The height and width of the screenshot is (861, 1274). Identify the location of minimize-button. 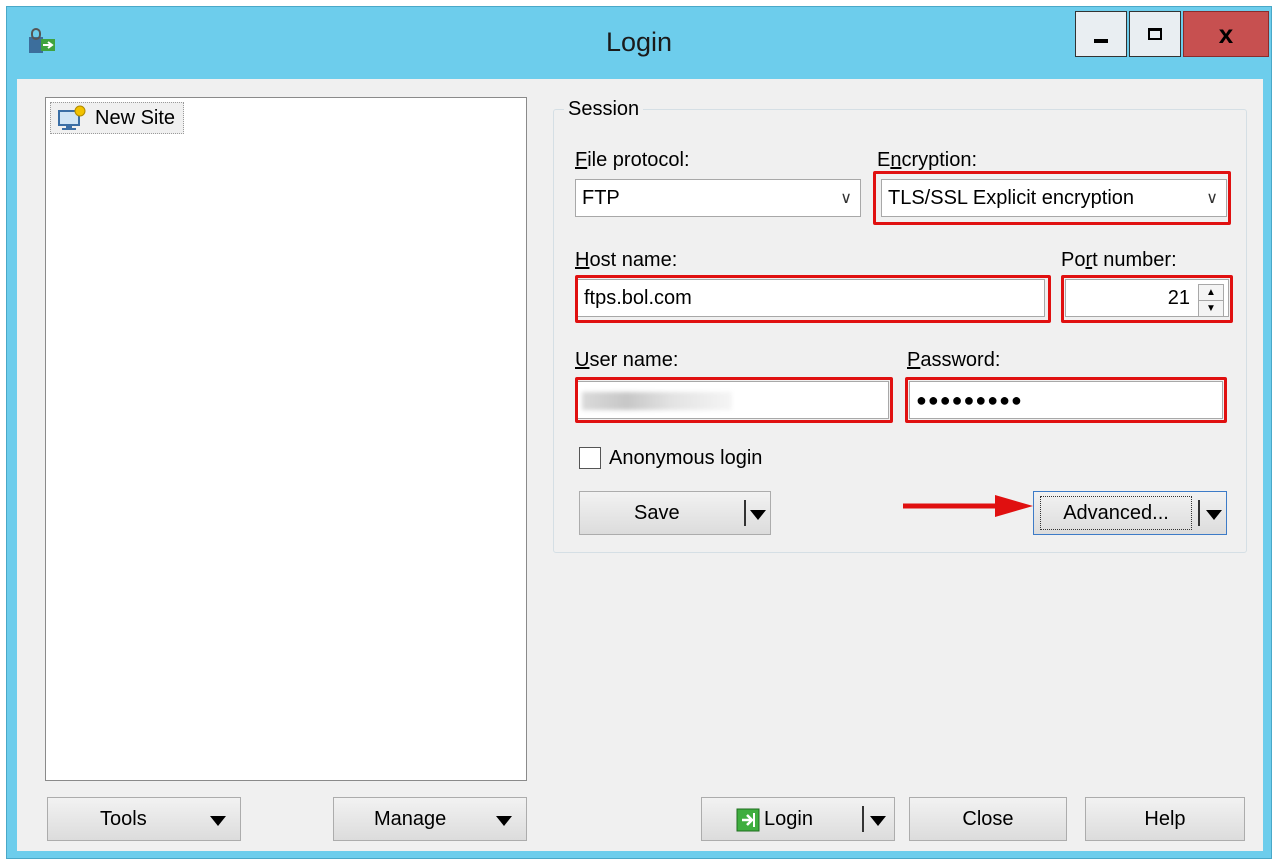
(1101, 34).